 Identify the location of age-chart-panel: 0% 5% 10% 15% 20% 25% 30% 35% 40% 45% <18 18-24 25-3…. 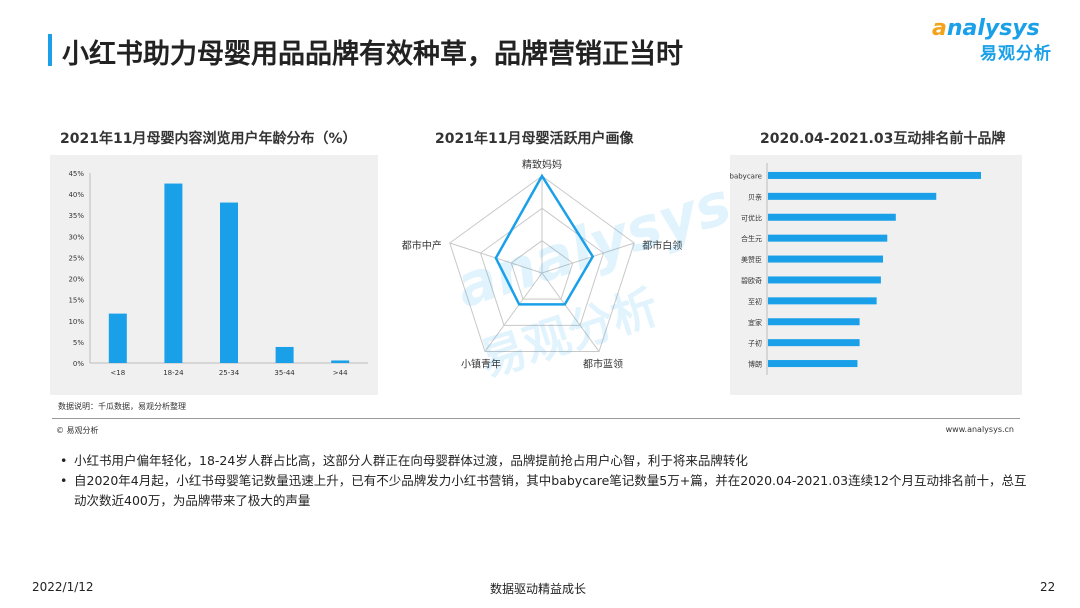
(214, 275).